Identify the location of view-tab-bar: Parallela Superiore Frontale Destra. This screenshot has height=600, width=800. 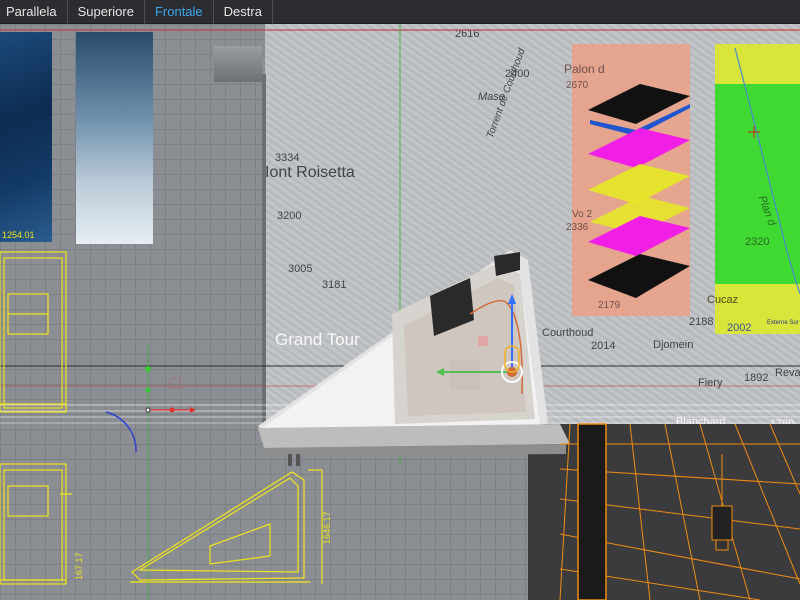
(400, 12).